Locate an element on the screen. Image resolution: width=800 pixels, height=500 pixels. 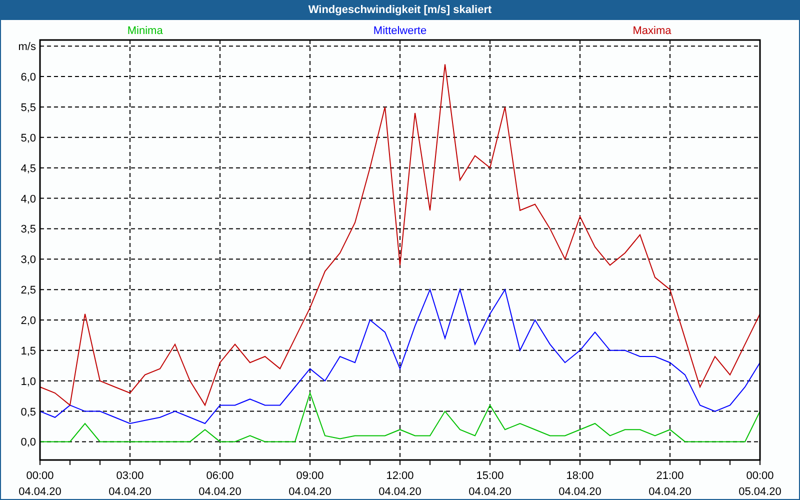
y-tick-label: 6,0 is located at coordinates (28, 78).